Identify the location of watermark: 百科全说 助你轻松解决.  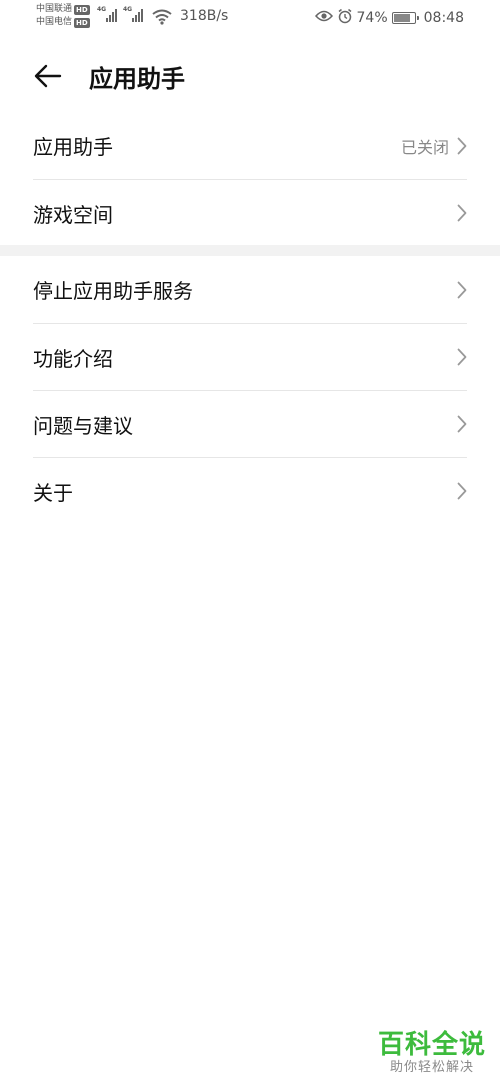
(432, 1053).